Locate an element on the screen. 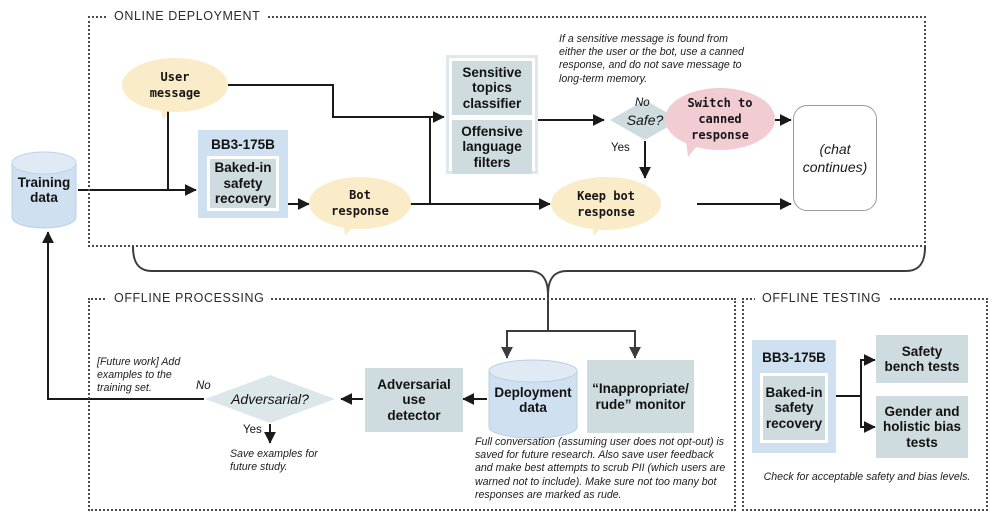 Image resolution: width=1000 pixels, height=525 pixels. training-data-label: Training data is located at coordinates (44, 190).